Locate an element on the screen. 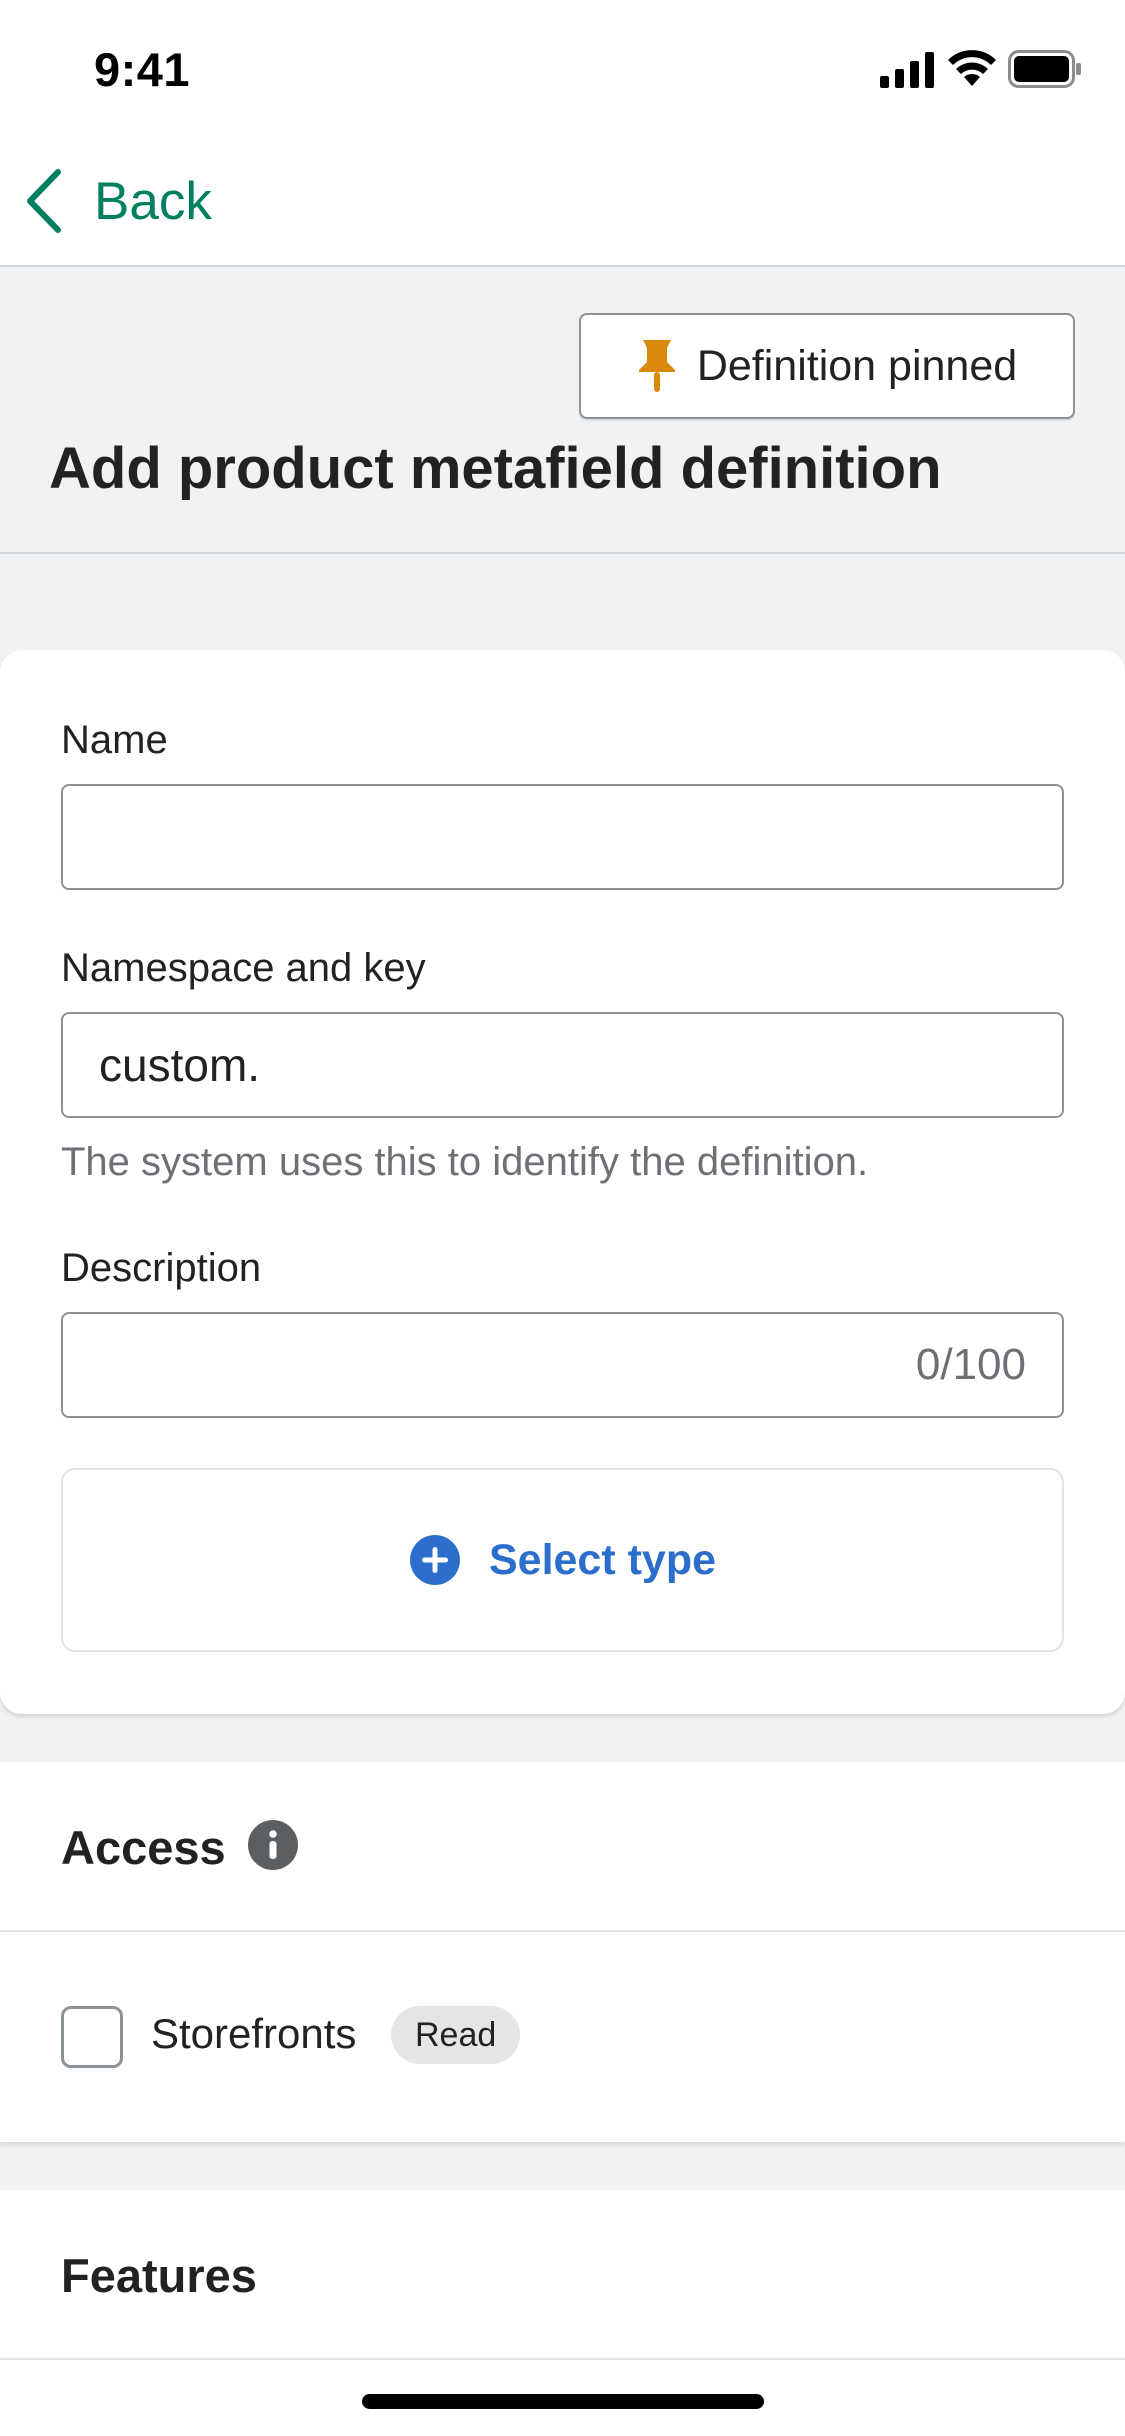 This screenshot has height=2436, width=1125. definition-pinned-button: Definition pinned is located at coordinates (827, 366).